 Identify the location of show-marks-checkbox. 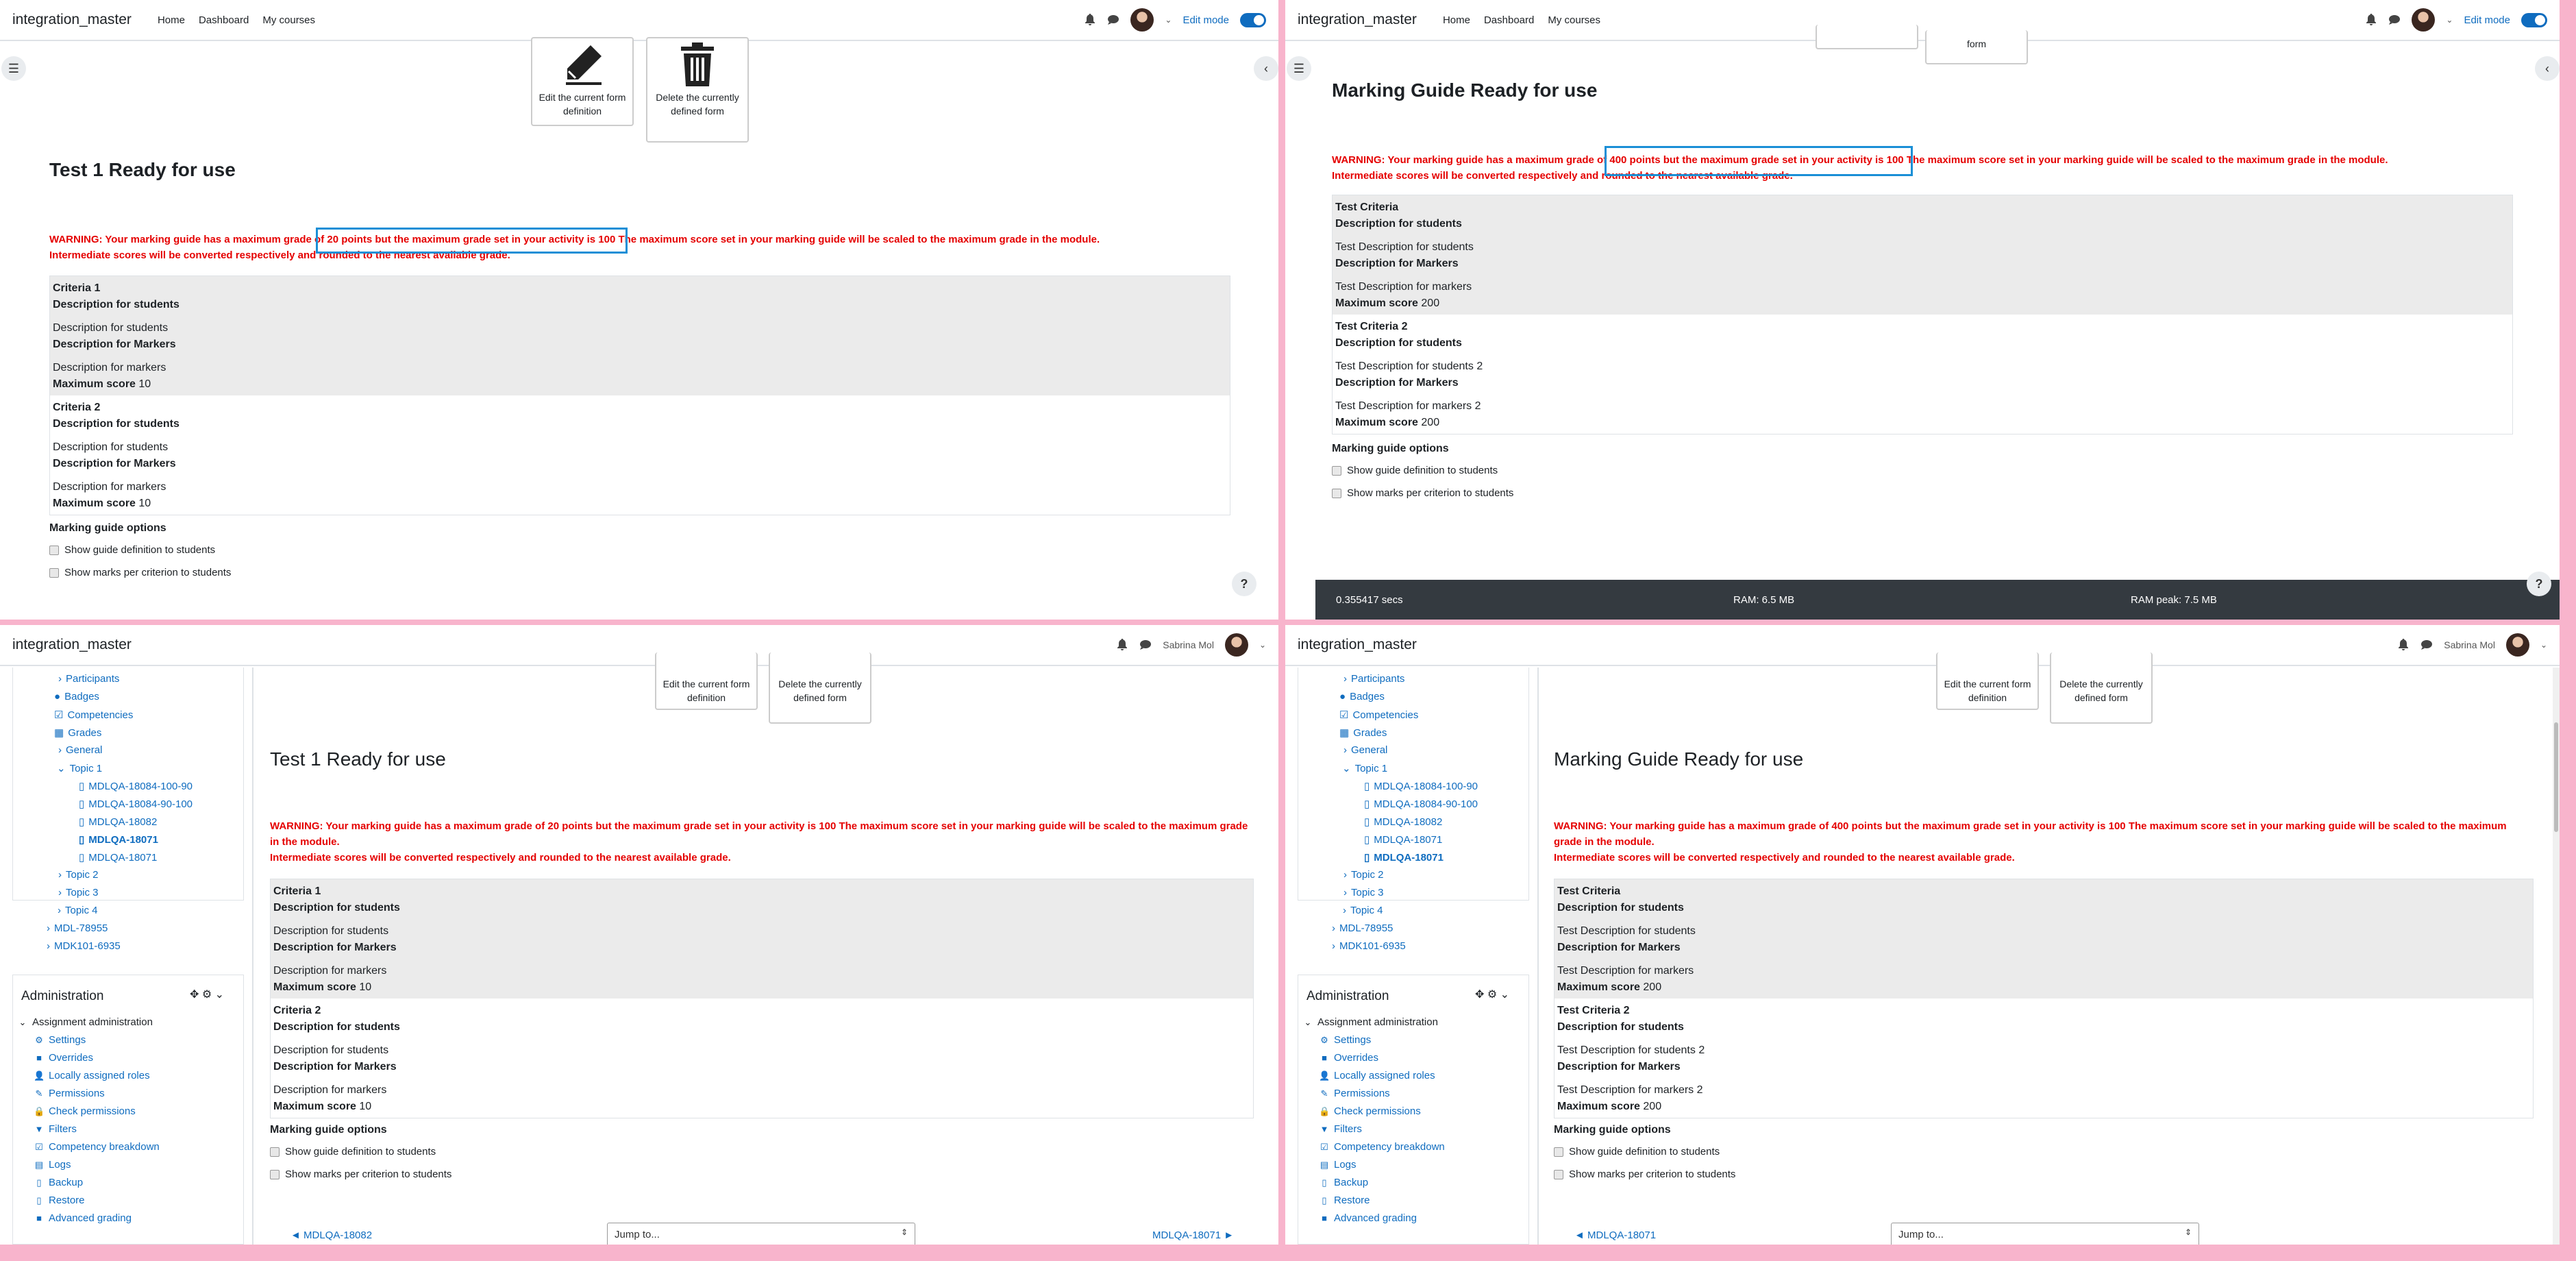
(54, 572).